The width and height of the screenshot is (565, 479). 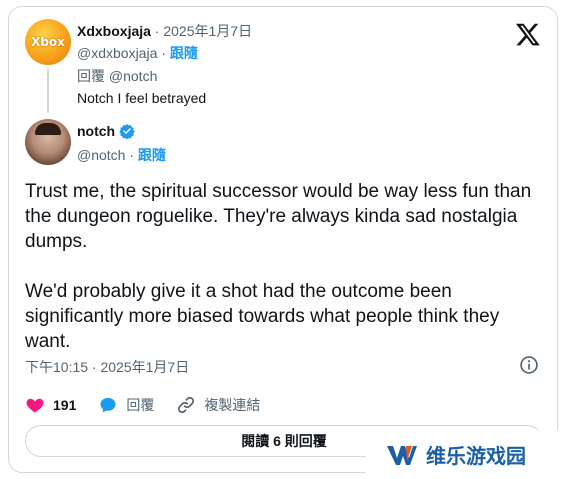 What do you see at coordinates (186, 405) in the screenshot?
I see `link-icon` at bounding box center [186, 405].